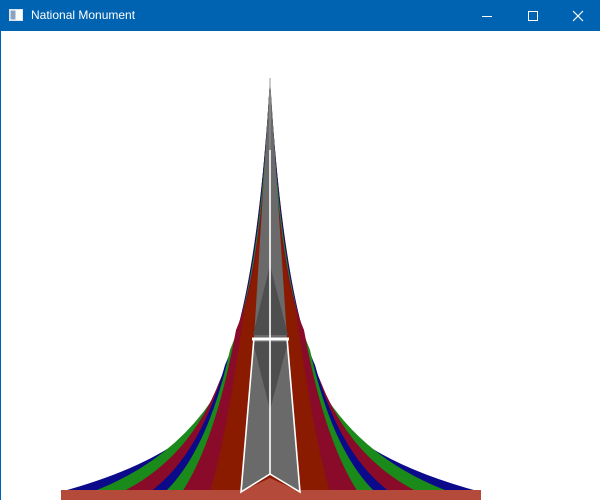 Image resolution: width=600 pixels, height=500 pixels. I want to click on maximize-button, so click(533, 15).